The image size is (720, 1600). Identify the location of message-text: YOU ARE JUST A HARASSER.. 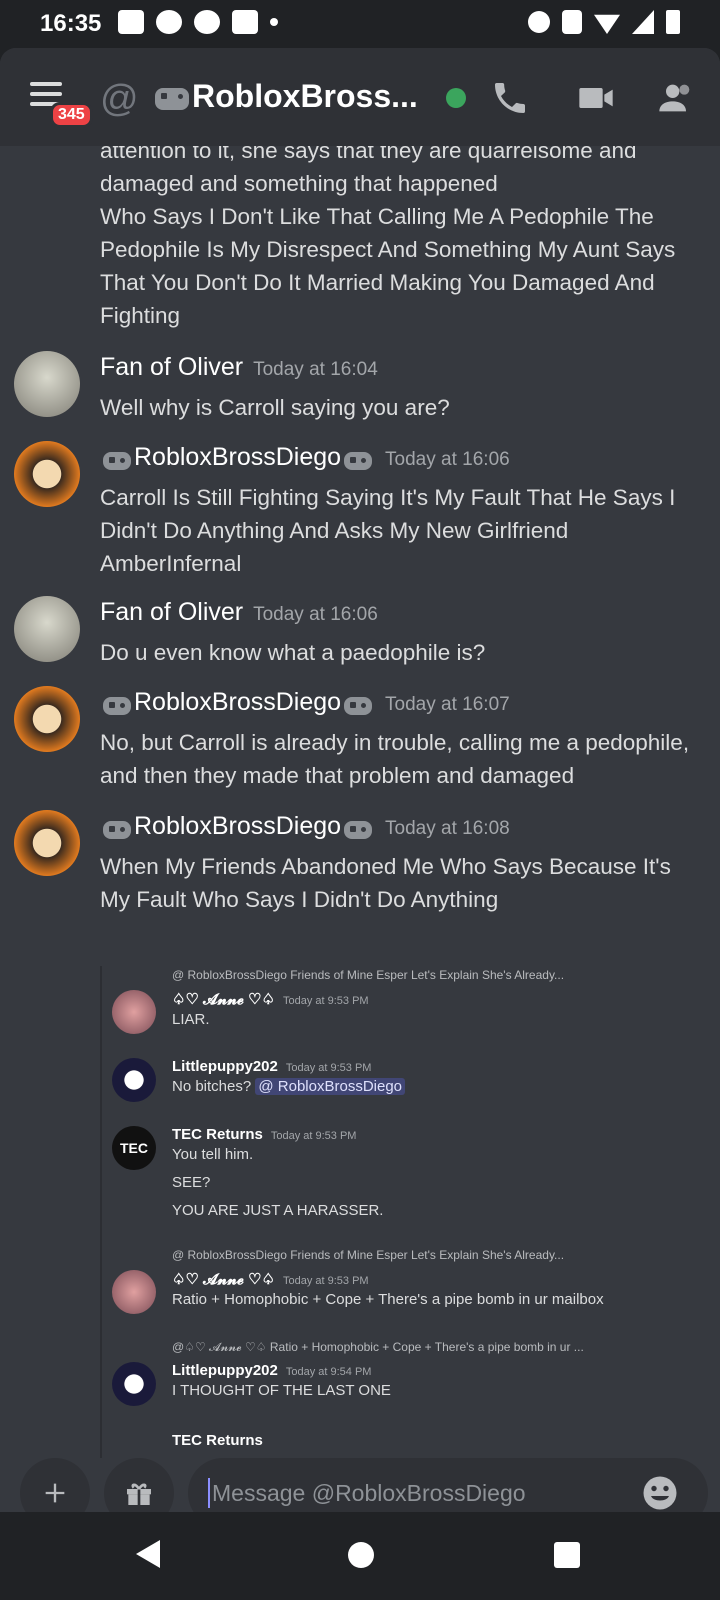
(278, 1210).